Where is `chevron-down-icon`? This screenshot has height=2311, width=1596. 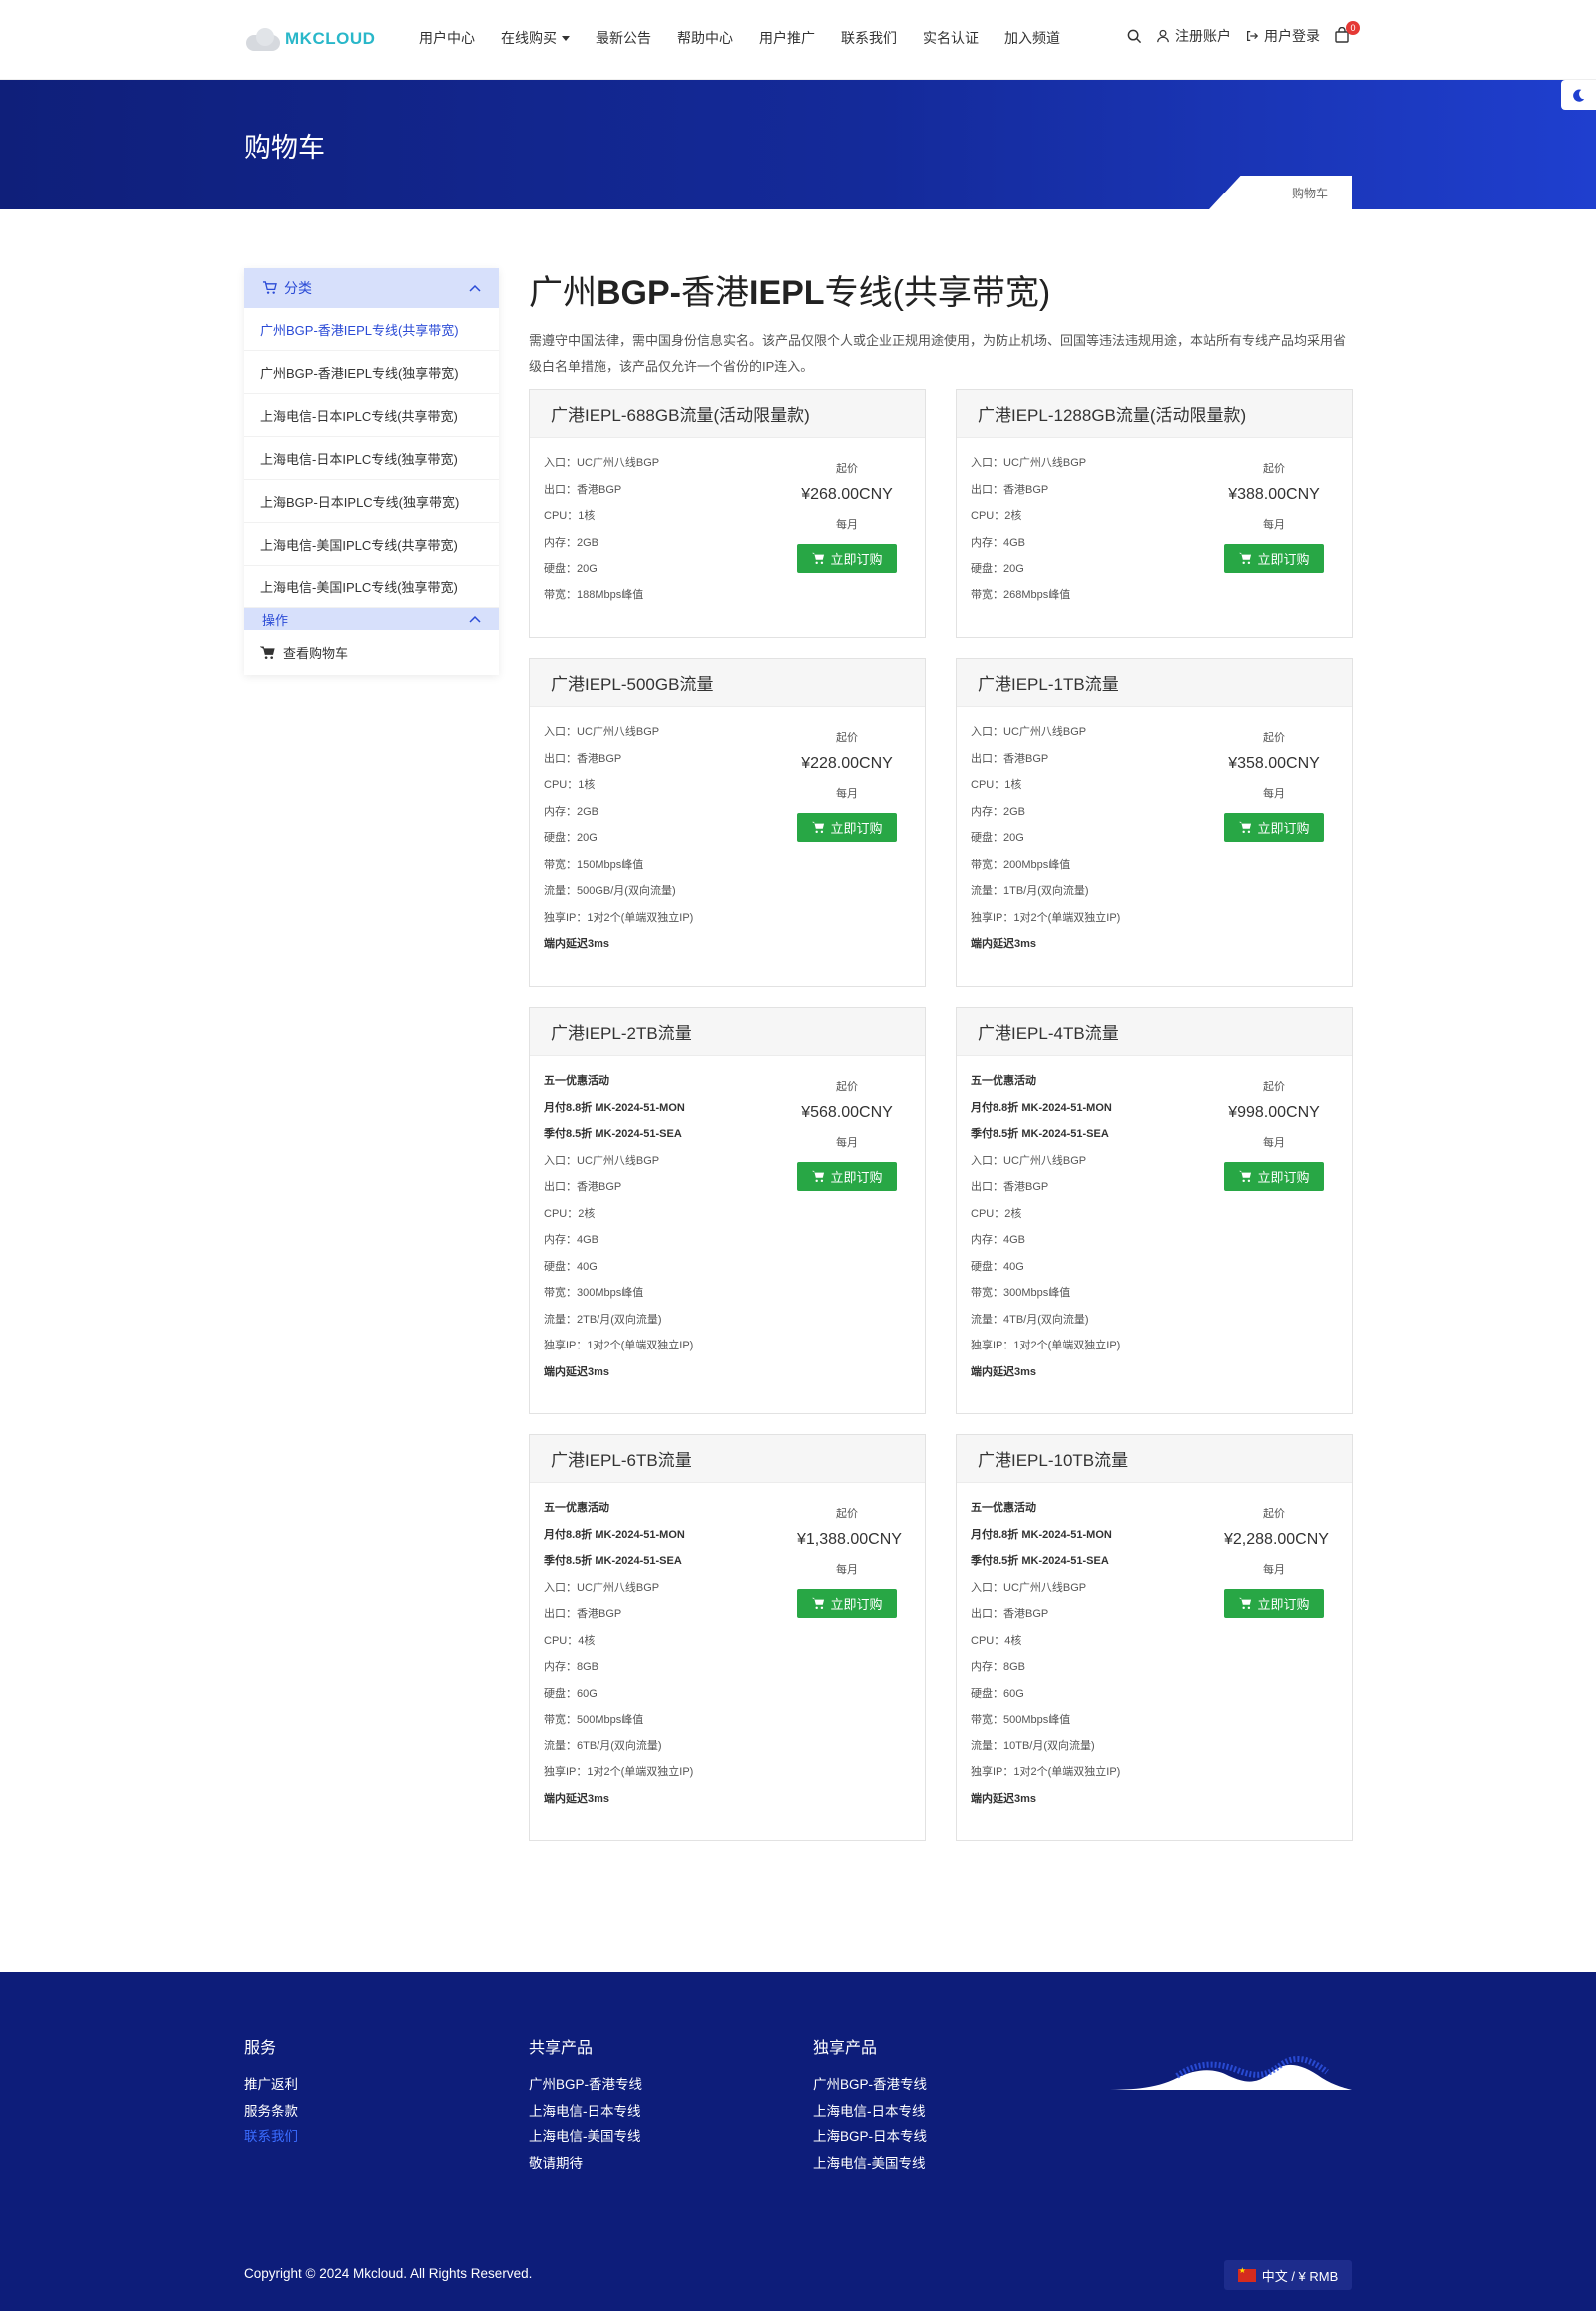 chevron-down-icon is located at coordinates (566, 38).